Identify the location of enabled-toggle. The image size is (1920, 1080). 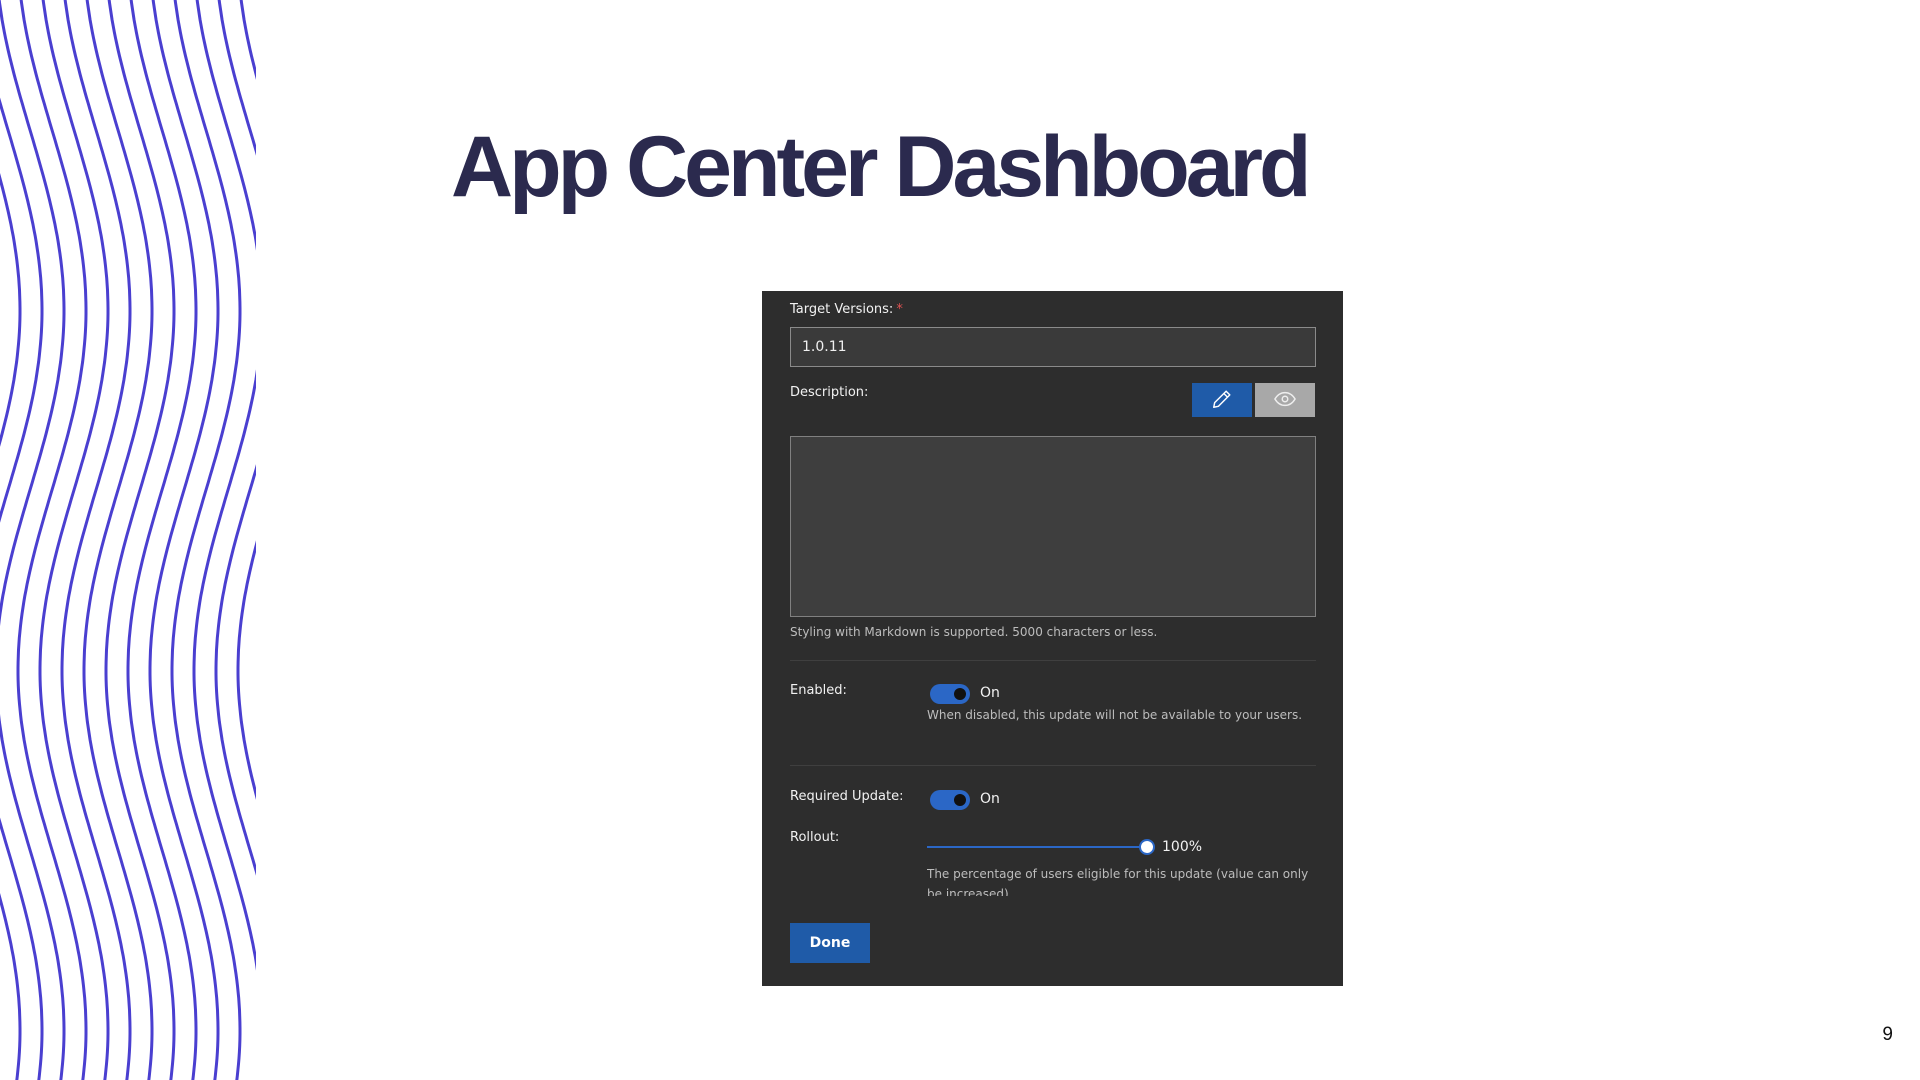
(950, 694).